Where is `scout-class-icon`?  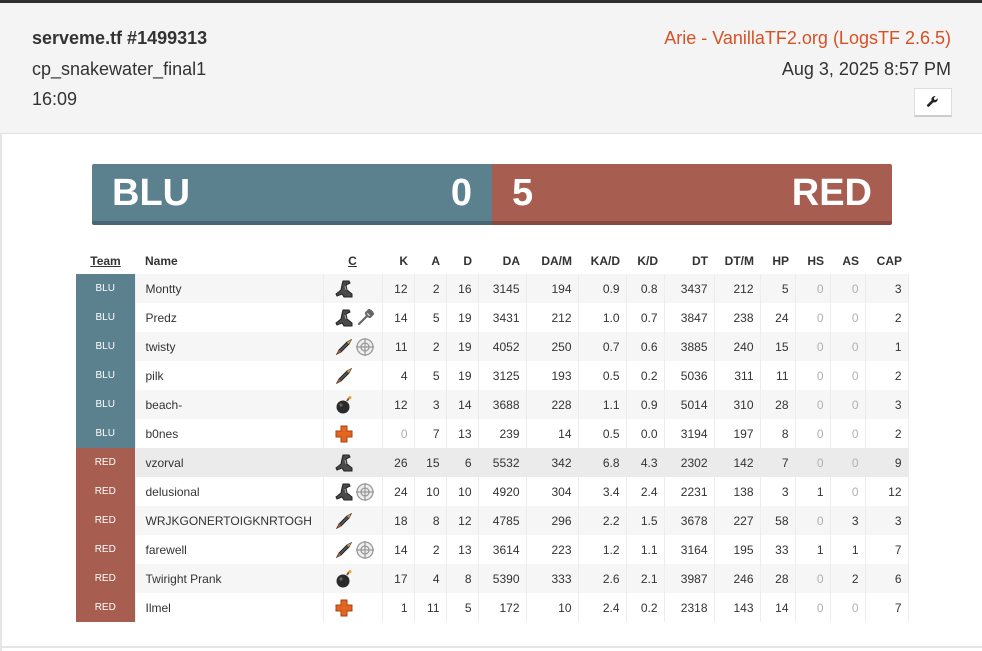 scout-class-icon is located at coordinates (344, 289).